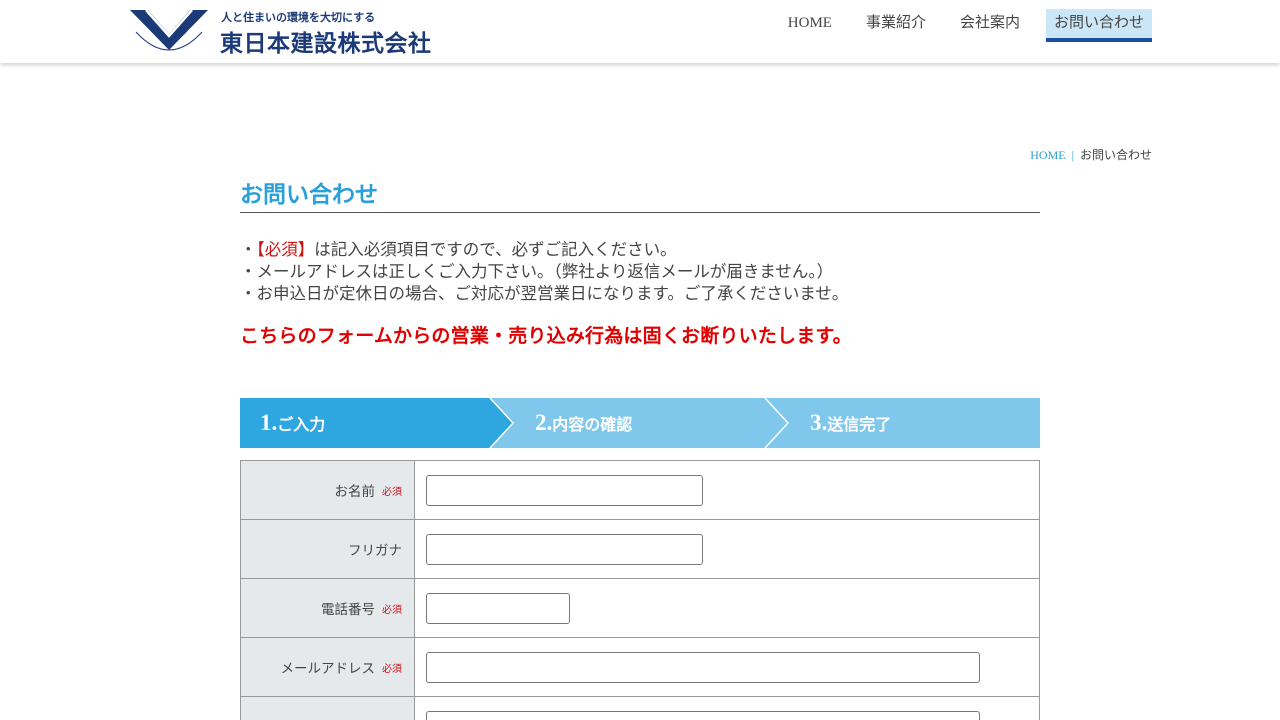  What do you see at coordinates (546, 336) in the screenshot?
I see `sales-warning: こちらのフォームからの営業・売り込み行為は固くお断りいたします。` at bounding box center [546, 336].